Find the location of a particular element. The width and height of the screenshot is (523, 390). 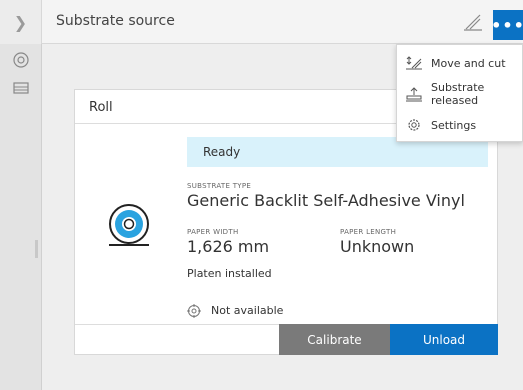

menu-item-substrate-released: Substrate released is located at coordinates (460, 94).